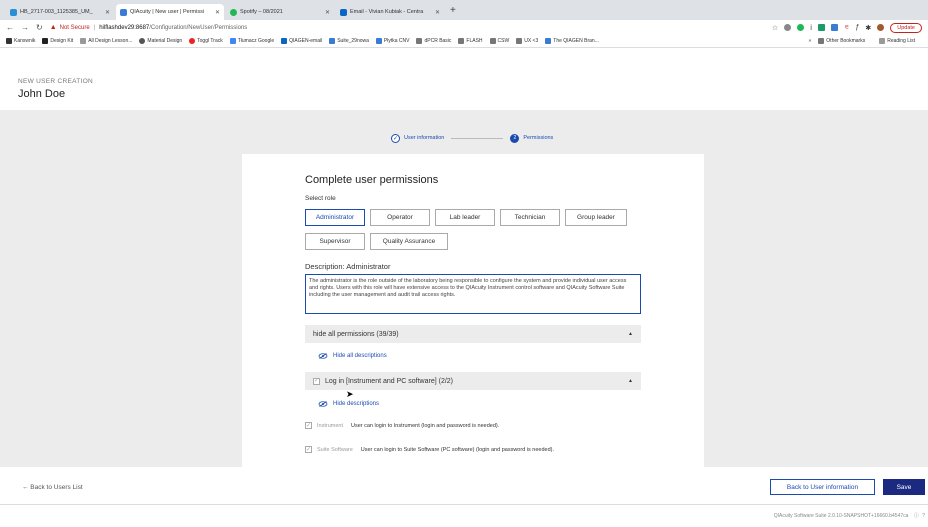 The height and width of the screenshot is (527, 928). I want to click on puzzle-icon: ✱, so click(868, 28).